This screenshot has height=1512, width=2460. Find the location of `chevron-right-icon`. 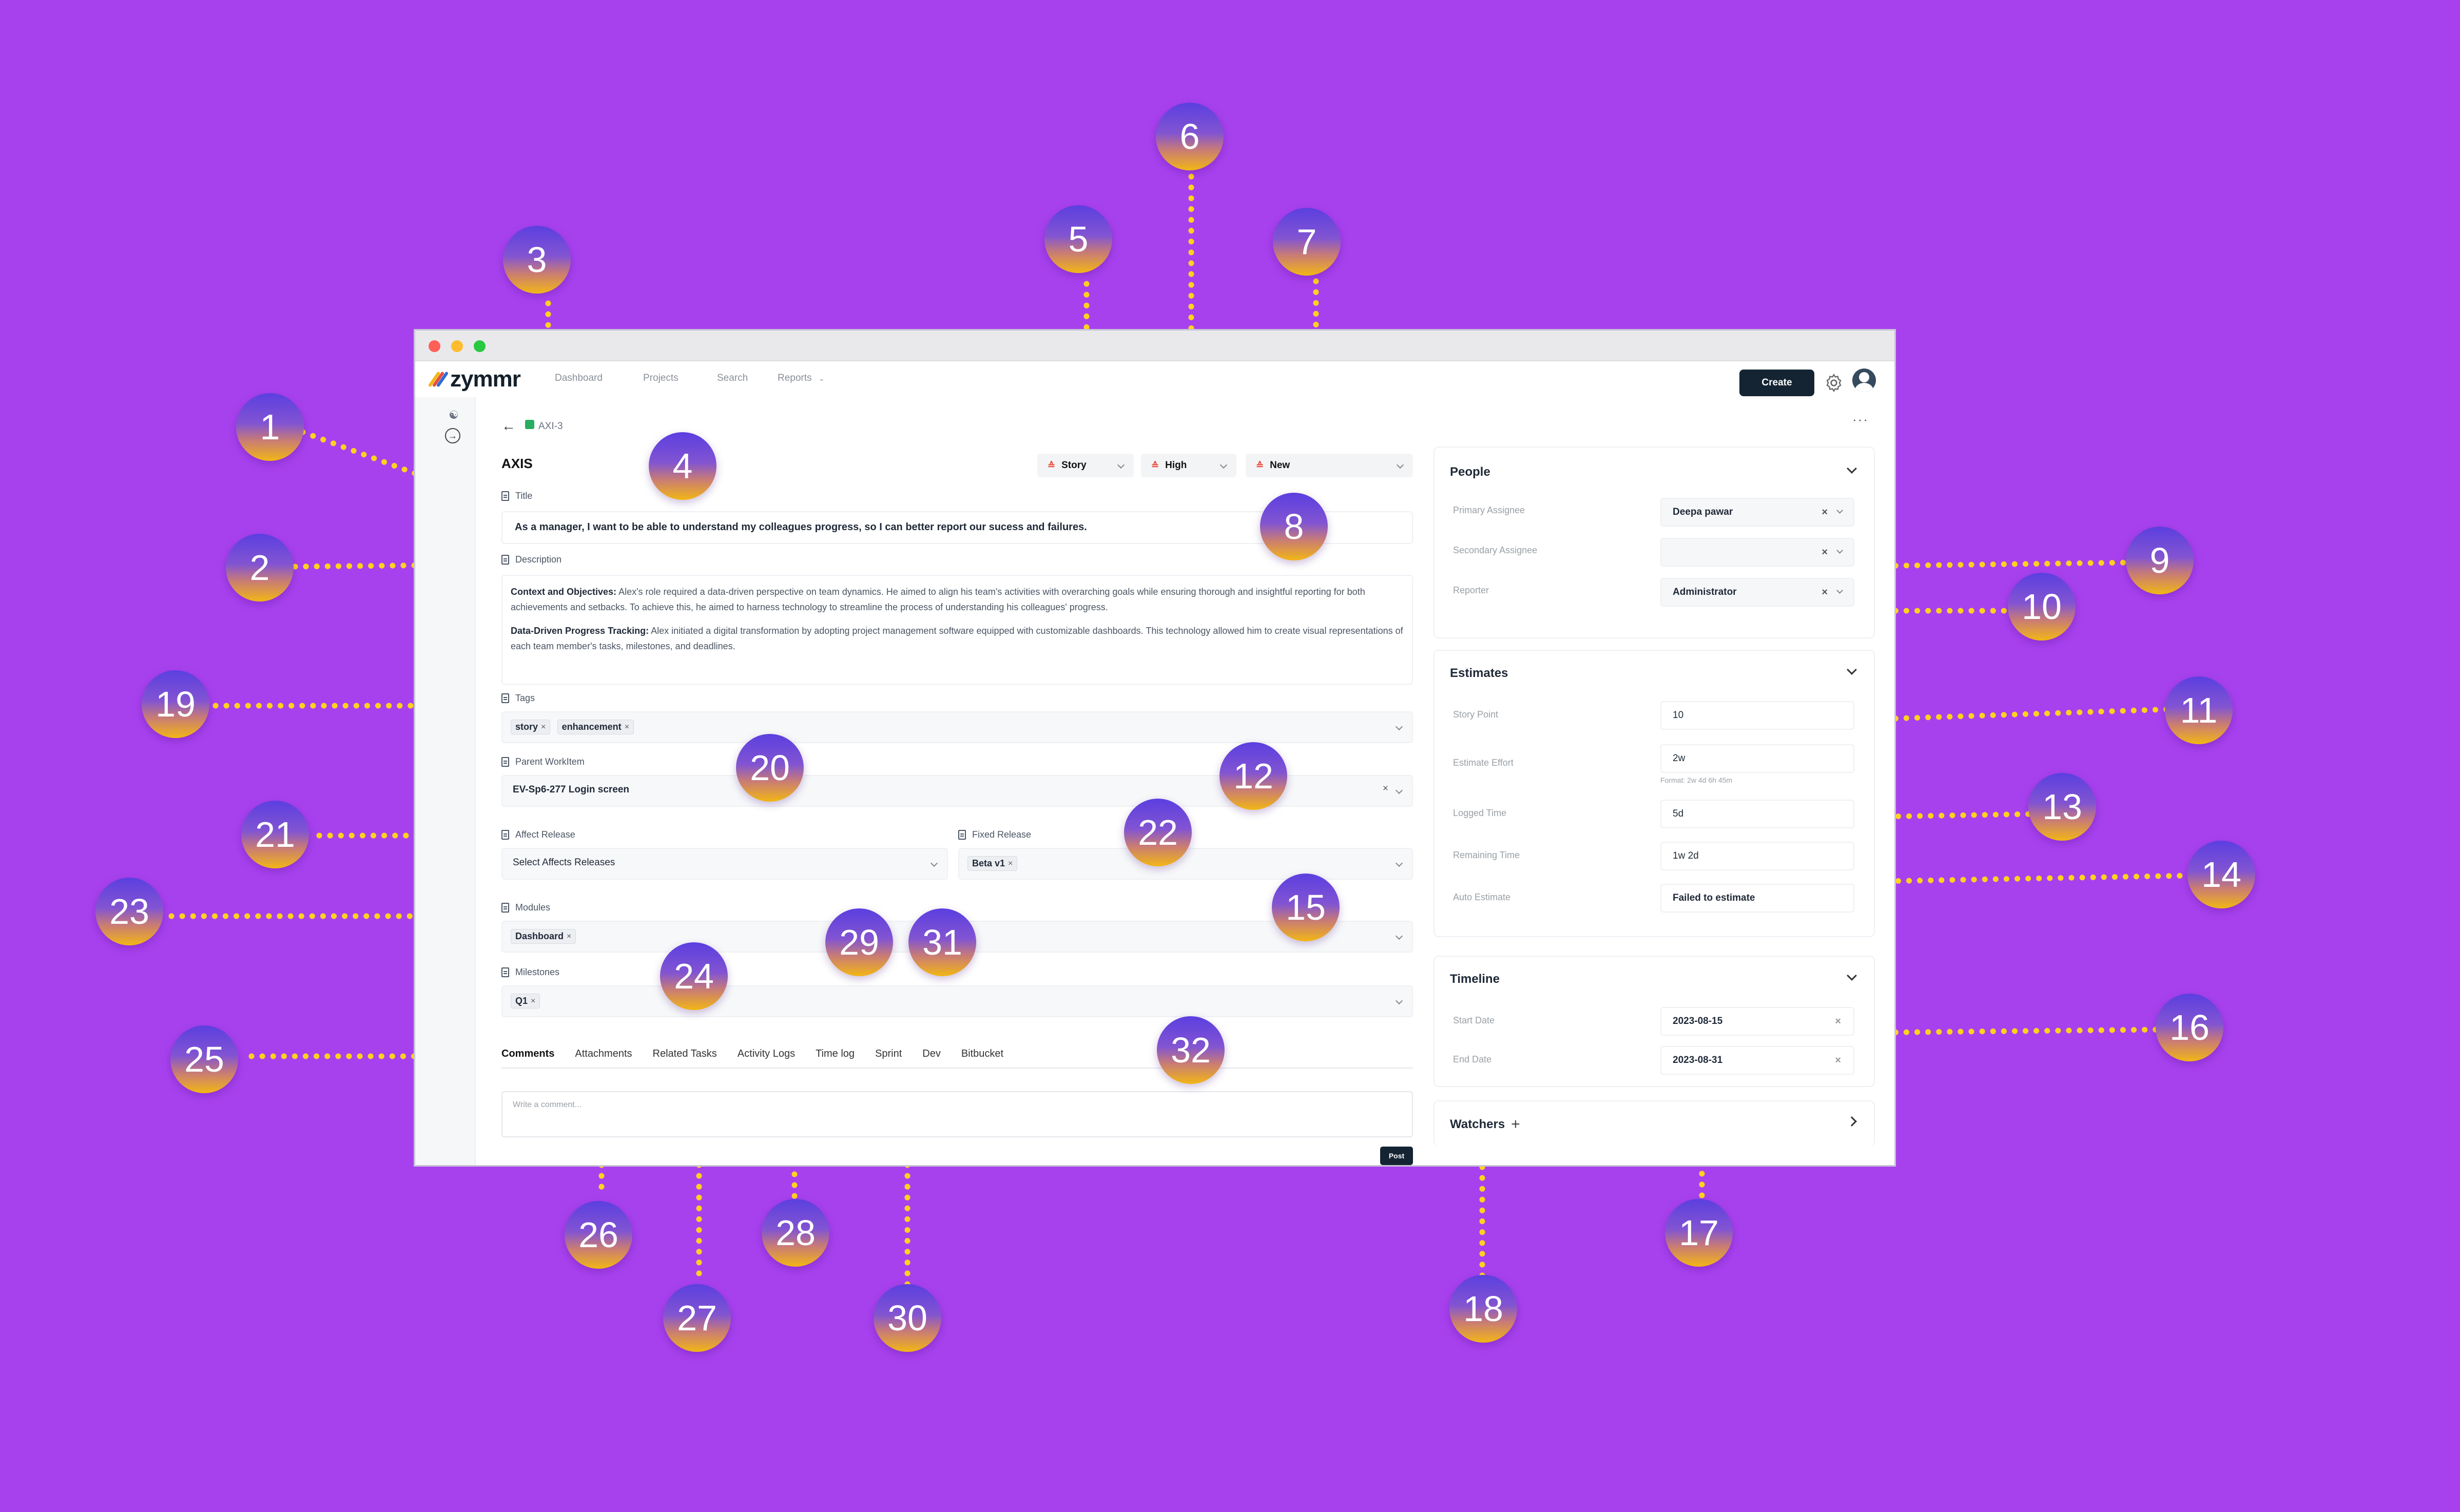

chevron-right-icon is located at coordinates (1852, 1122).